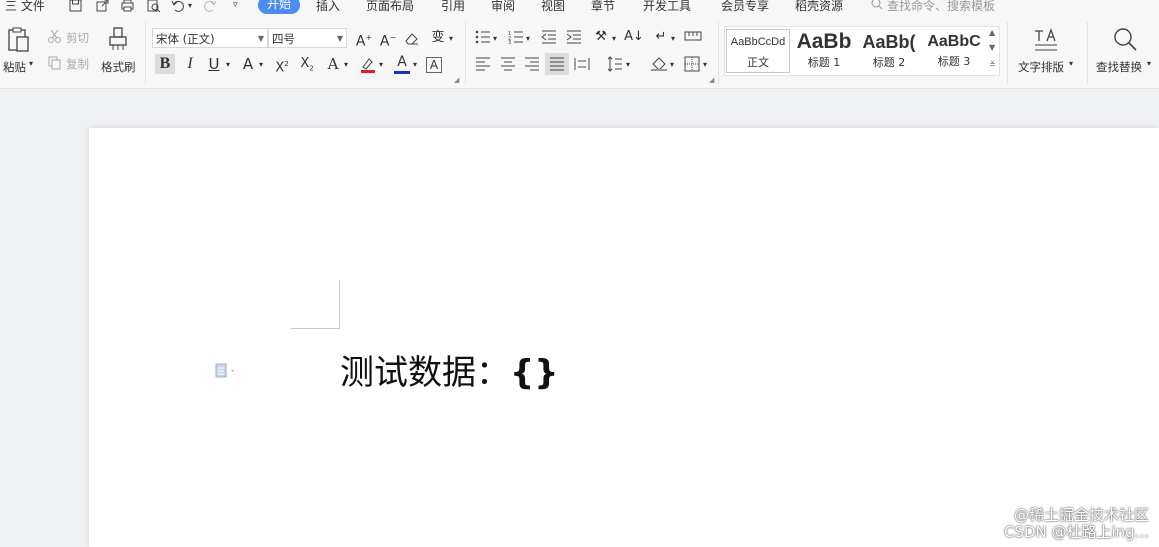  What do you see at coordinates (177, 6) in the screenshot?
I see `undo-icon` at bounding box center [177, 6].